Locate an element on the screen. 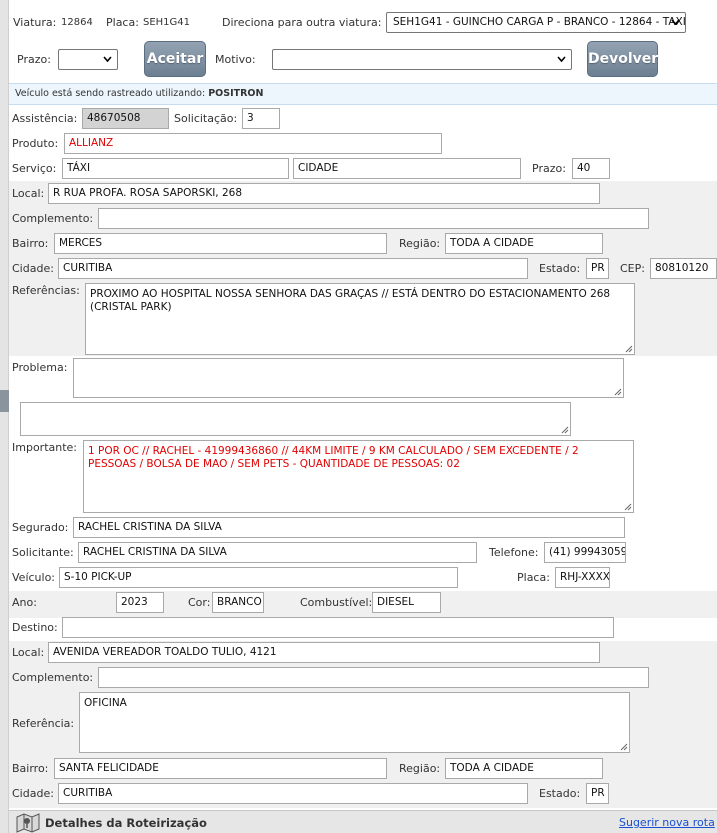  servico-label: Serviço: is located at coordinates (34, 168).